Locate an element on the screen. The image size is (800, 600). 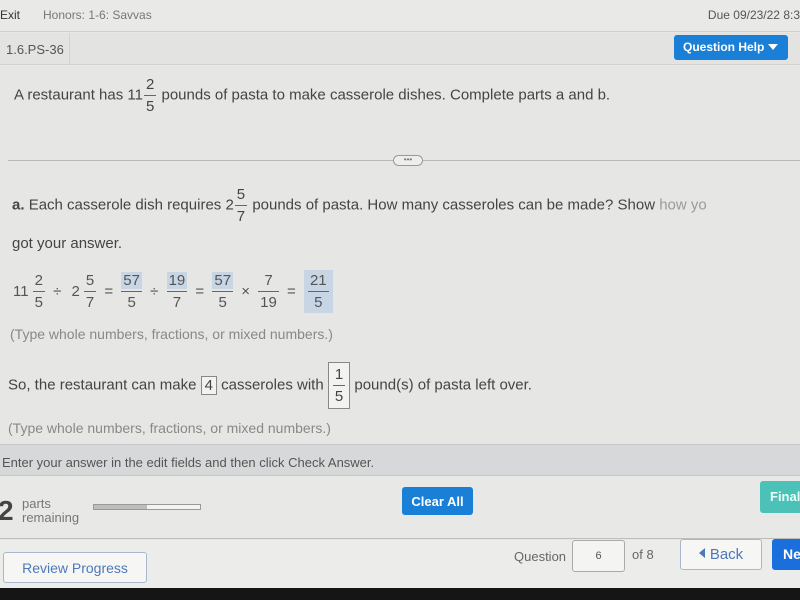
fraction-numerator: 7 is located at coordinates (268, 280).